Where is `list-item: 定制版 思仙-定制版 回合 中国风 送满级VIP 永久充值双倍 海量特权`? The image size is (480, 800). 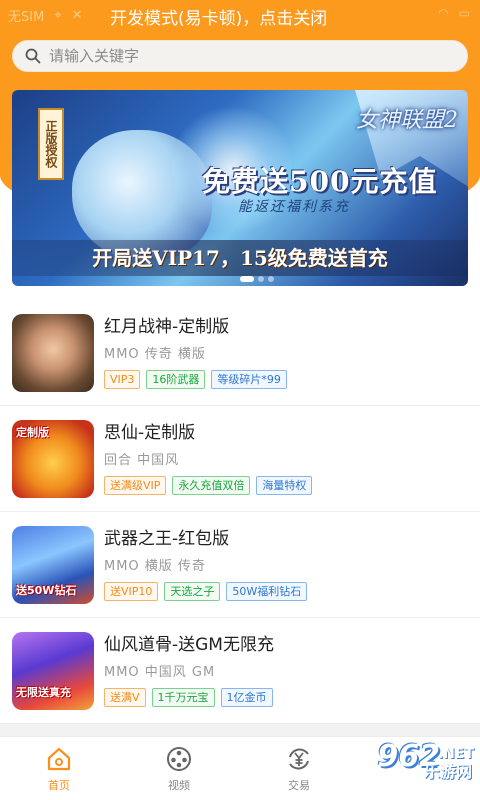 list-item: 定制版 思仙-定制版 回合 中国风 送满级VIP 永久充值双倍 海量特权 is located at coordinates (240, 459).